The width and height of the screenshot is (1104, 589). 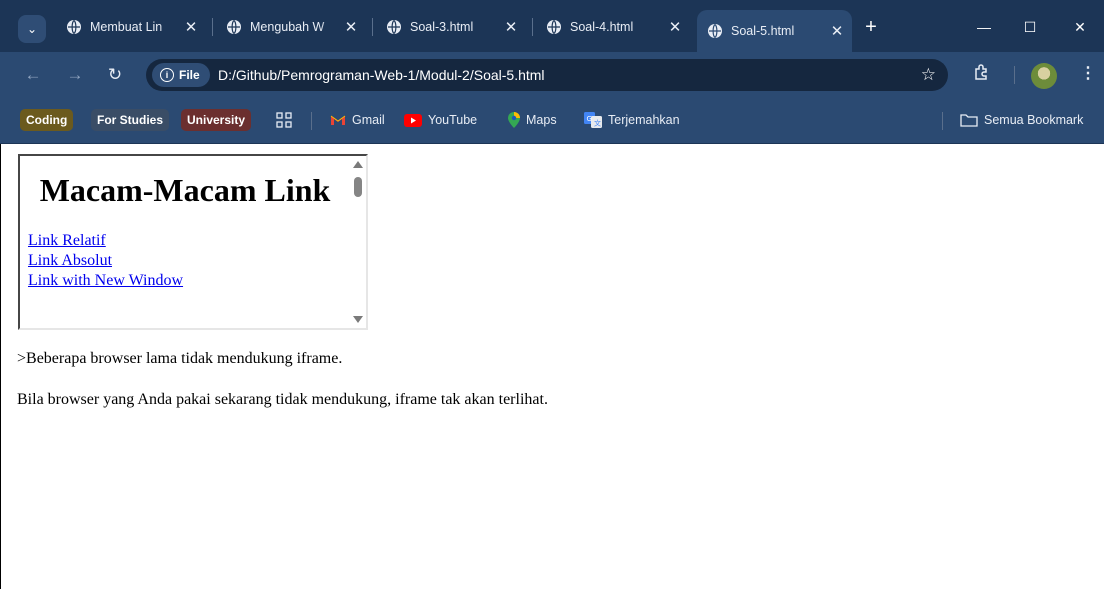 What do you see at coordinates (597, 123) in the screenshot?
I see `svg-text: 文` at bounding box center [597, 123].